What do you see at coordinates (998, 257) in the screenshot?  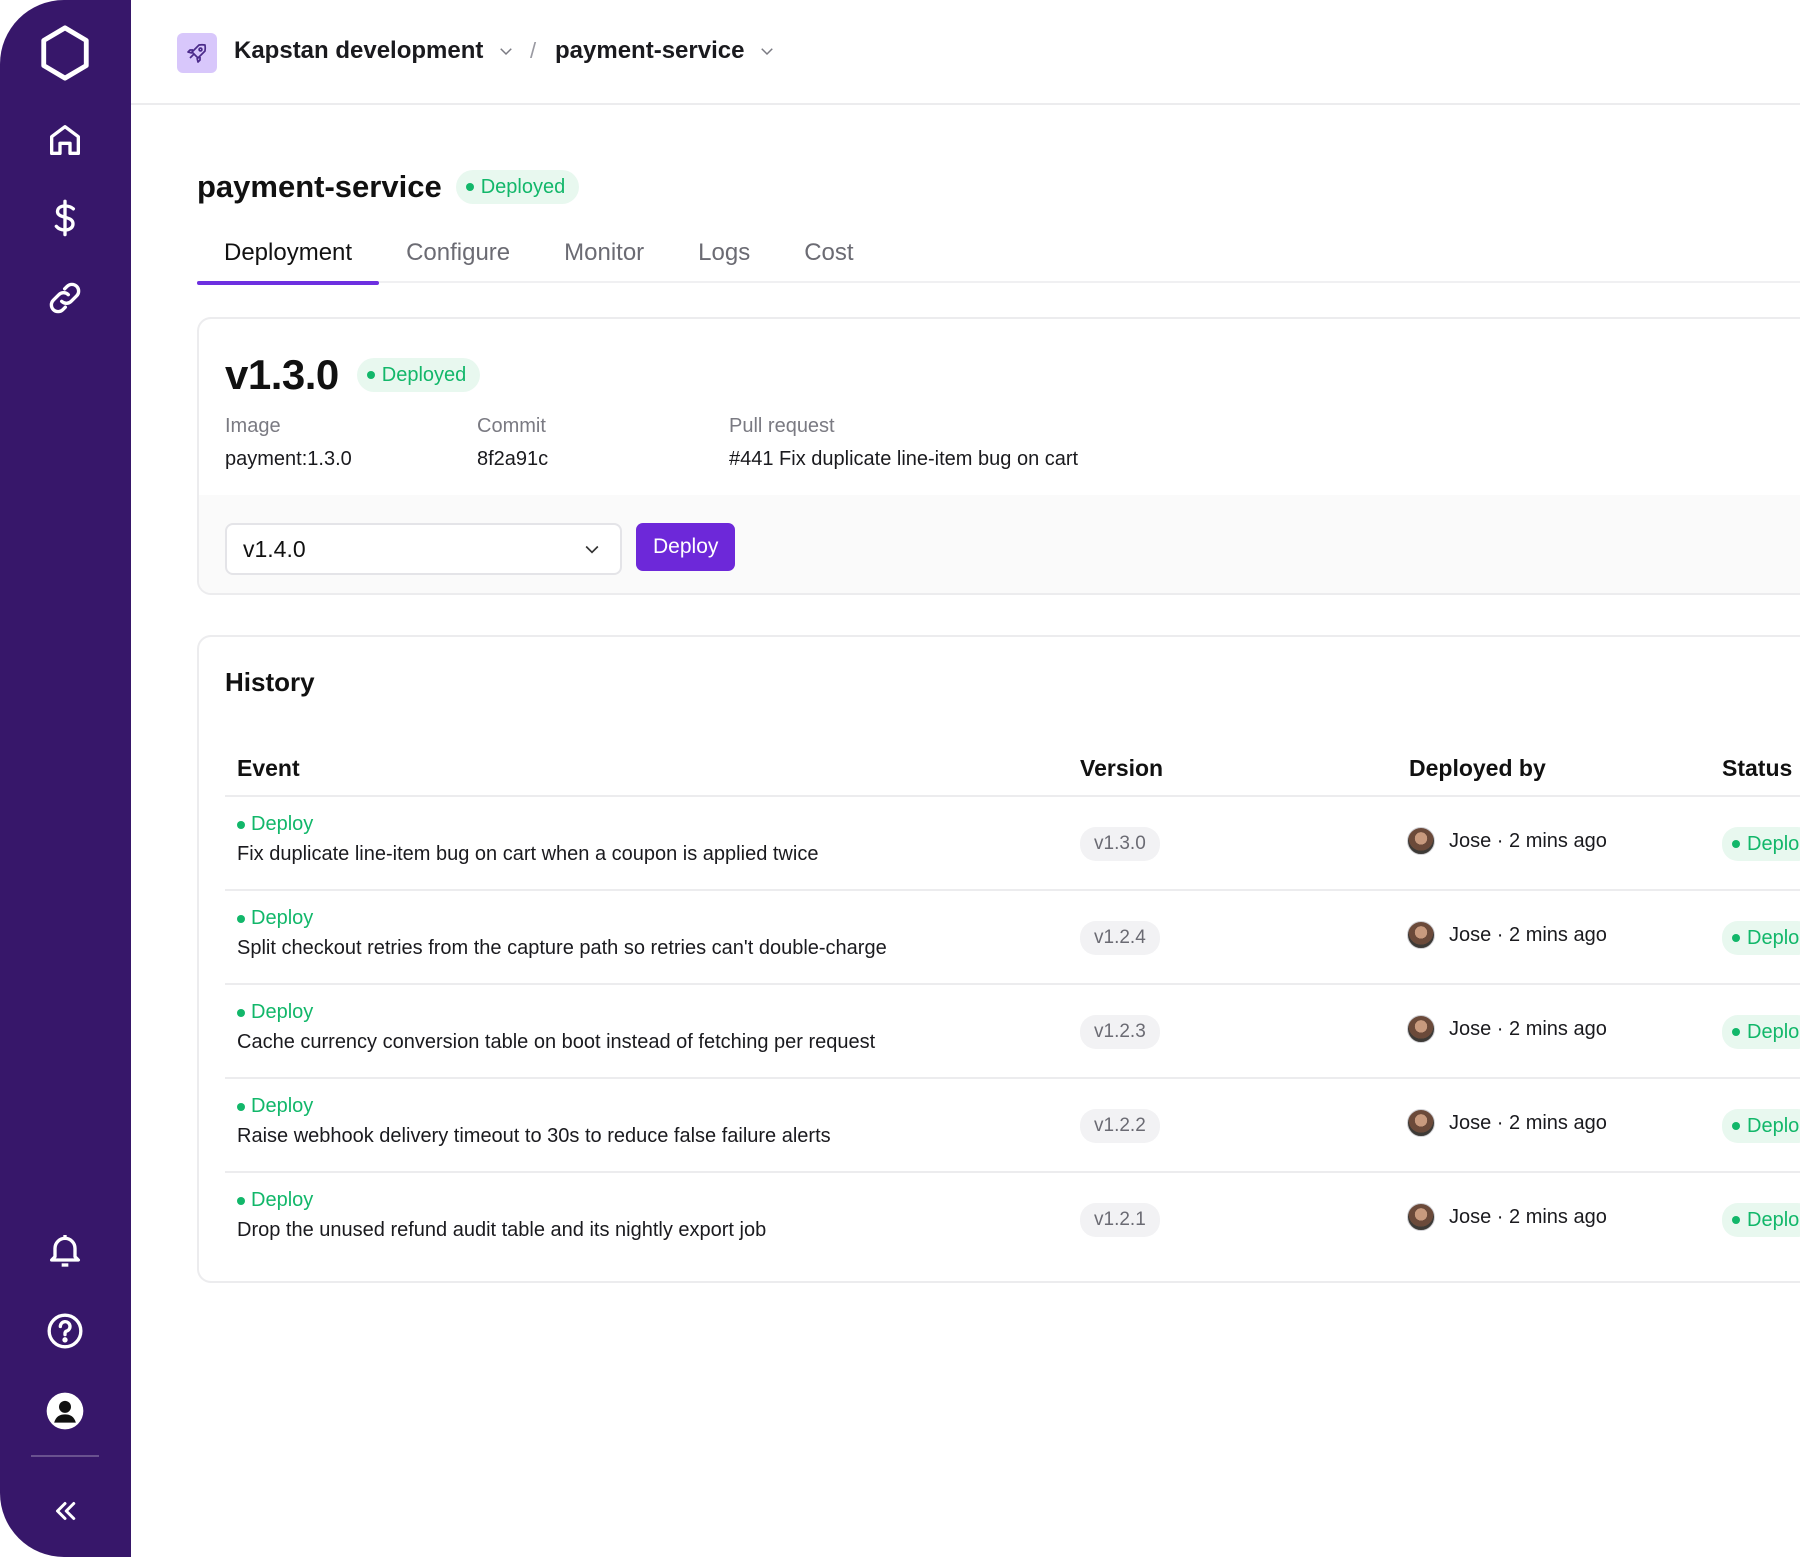 I see `tab-bar: Deployment Configure Monitor Logs Cost` at bounding box center [998, 257].